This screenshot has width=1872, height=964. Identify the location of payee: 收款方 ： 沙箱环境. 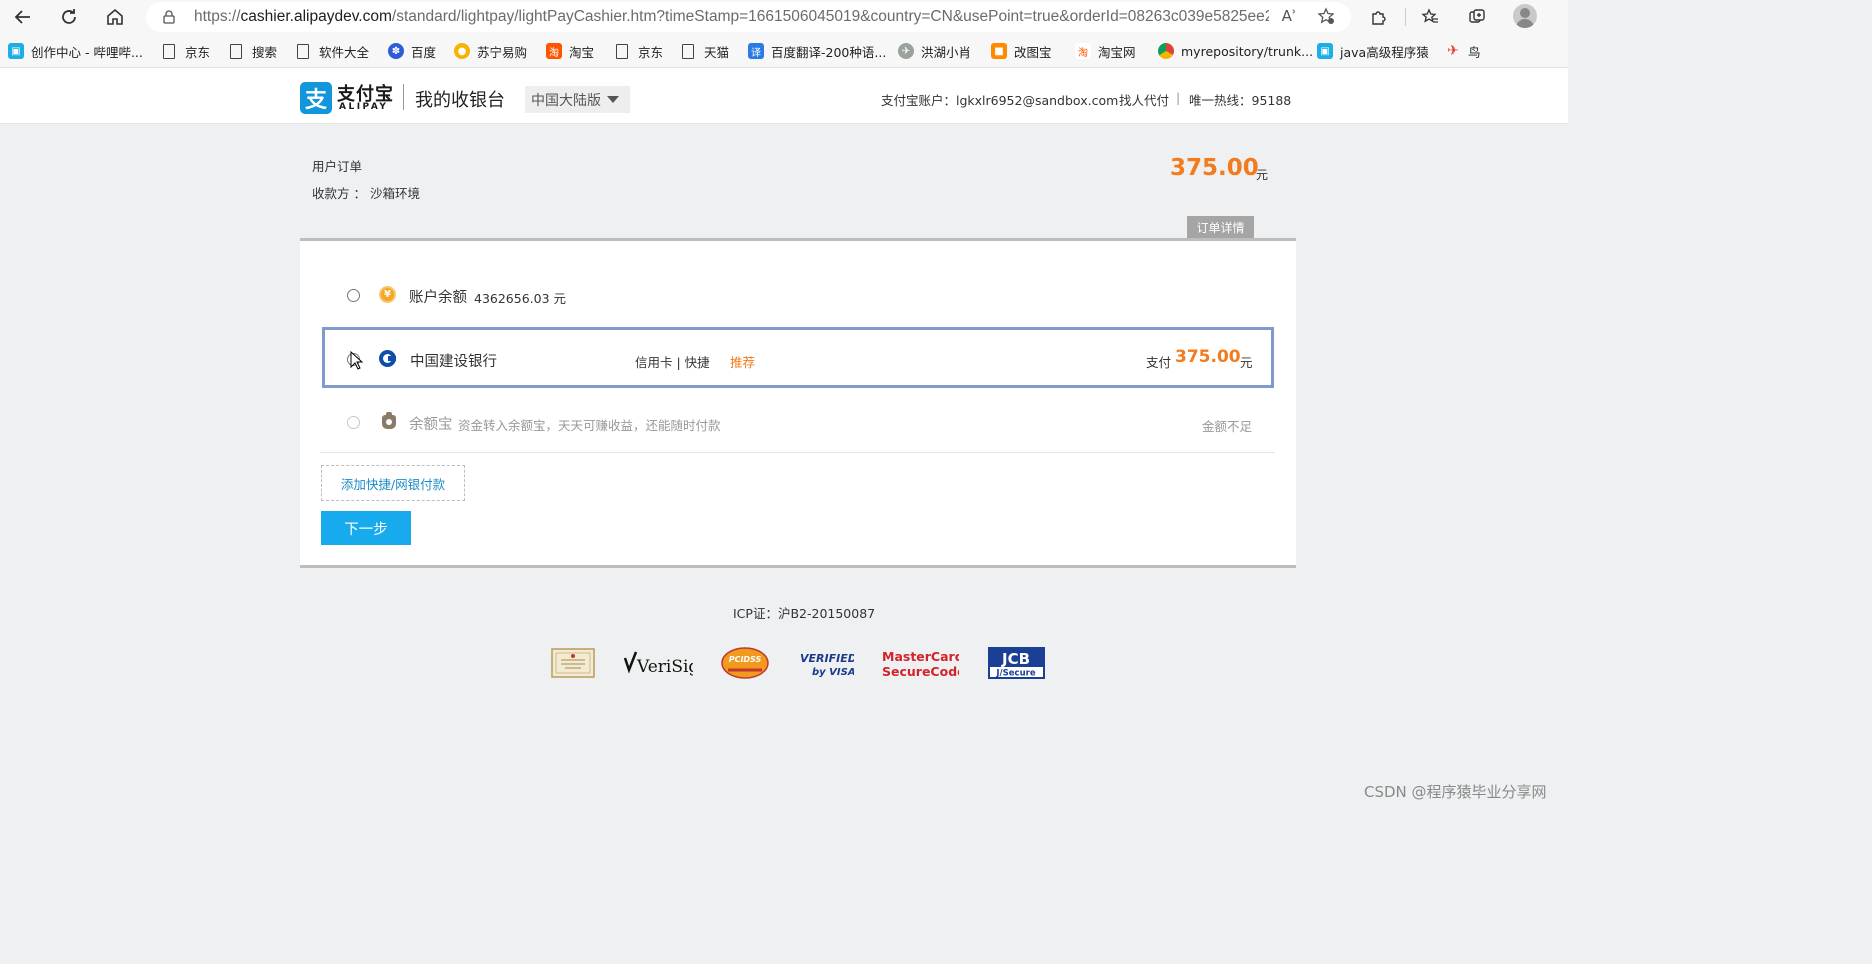
(366, 193).